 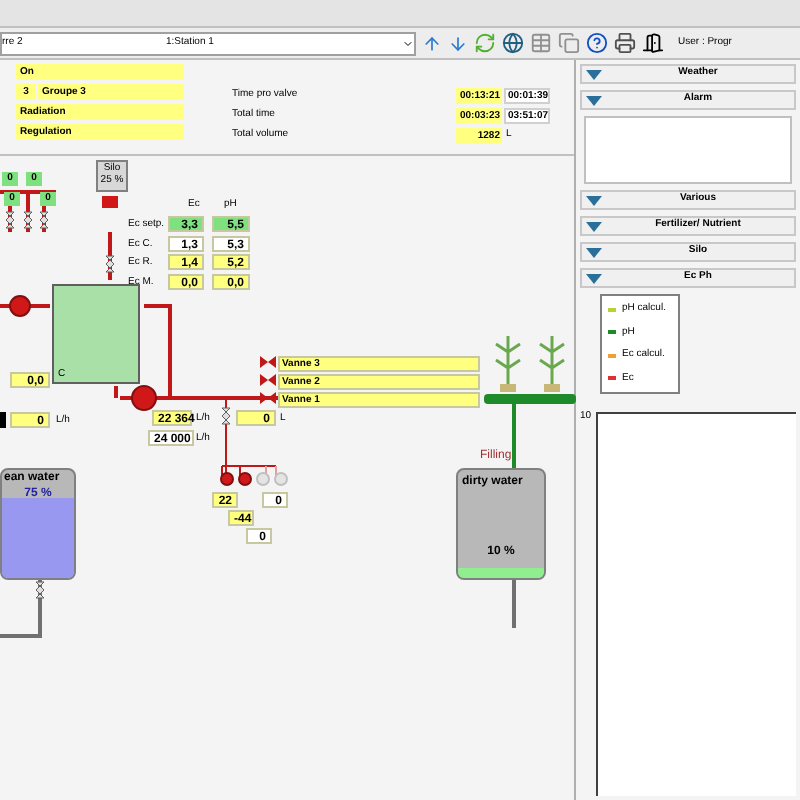 What do you see at coordinates (408, 43) in the screenshot?
I see `caret-icon` at bounding box center [408, 43].